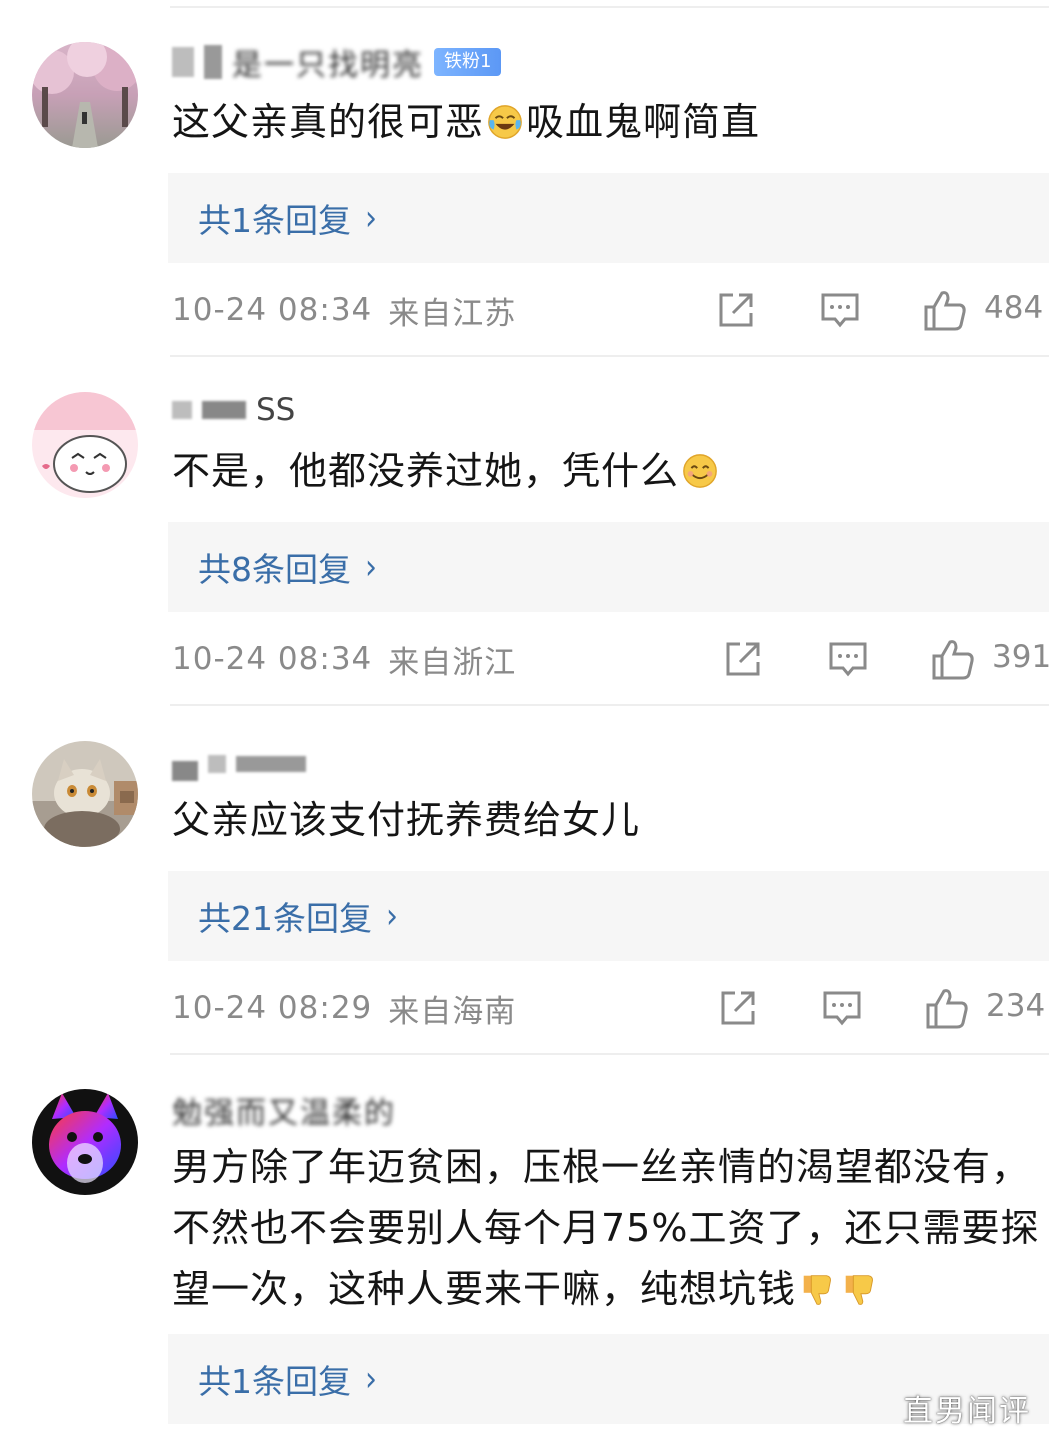 Image resolution: width=1049 pixels, height=1448 pixels. I want to click on reply-box: 共1条回复 ›, so click(608, 218).